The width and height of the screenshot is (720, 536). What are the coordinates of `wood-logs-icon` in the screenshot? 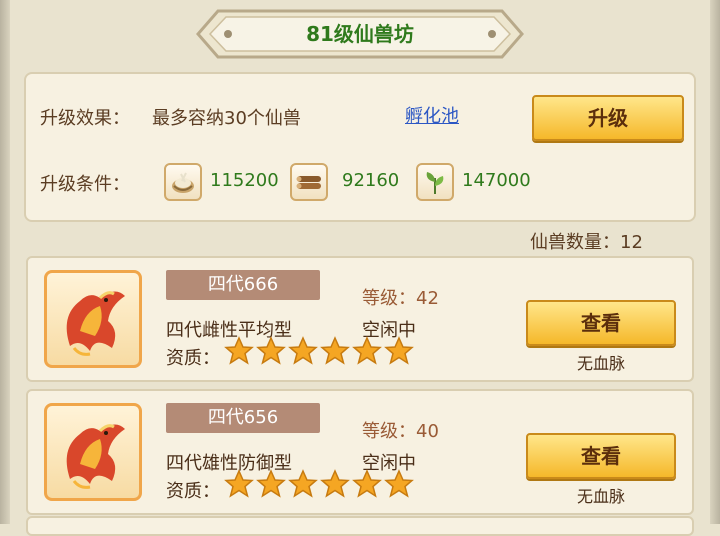 It's located at (309, 182).